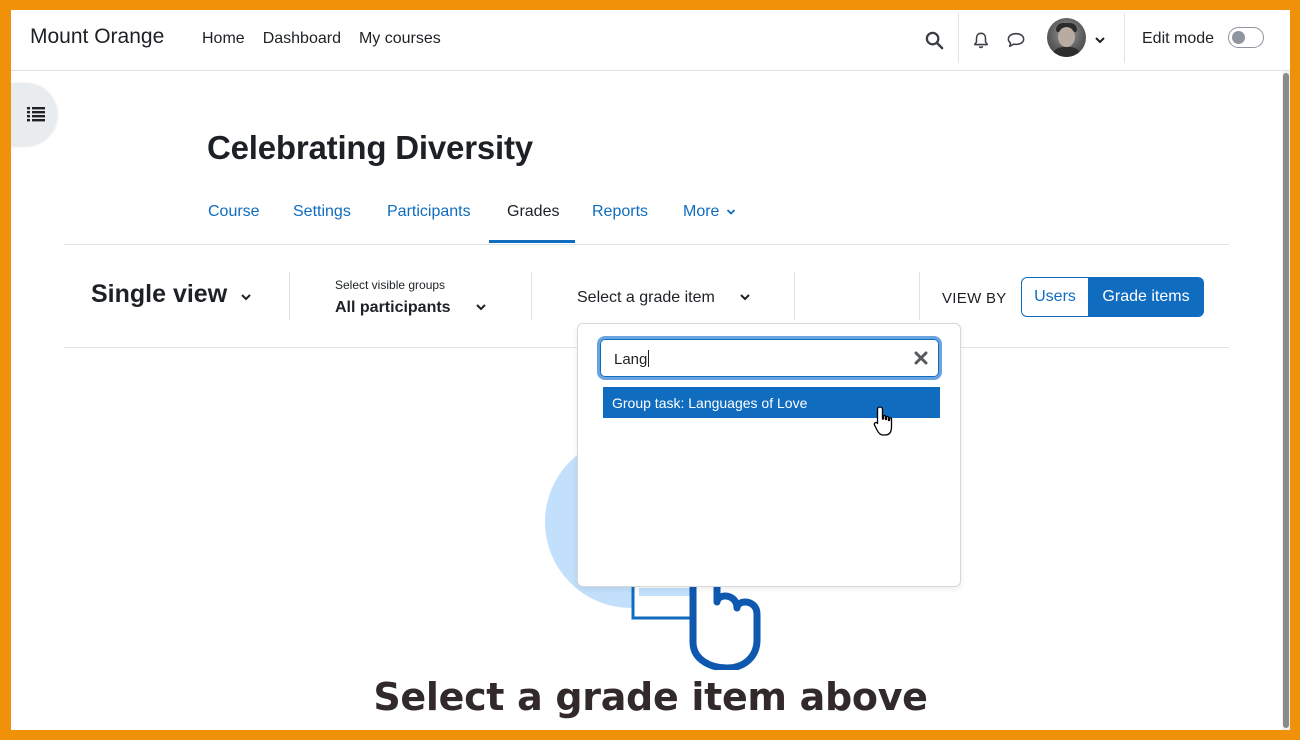 This screenshot has height=740, width=1300. What do you see at coordinates (429, 212) in the screenshot?
I see `tab-participants: Participants` at bounding box center [429, 212].